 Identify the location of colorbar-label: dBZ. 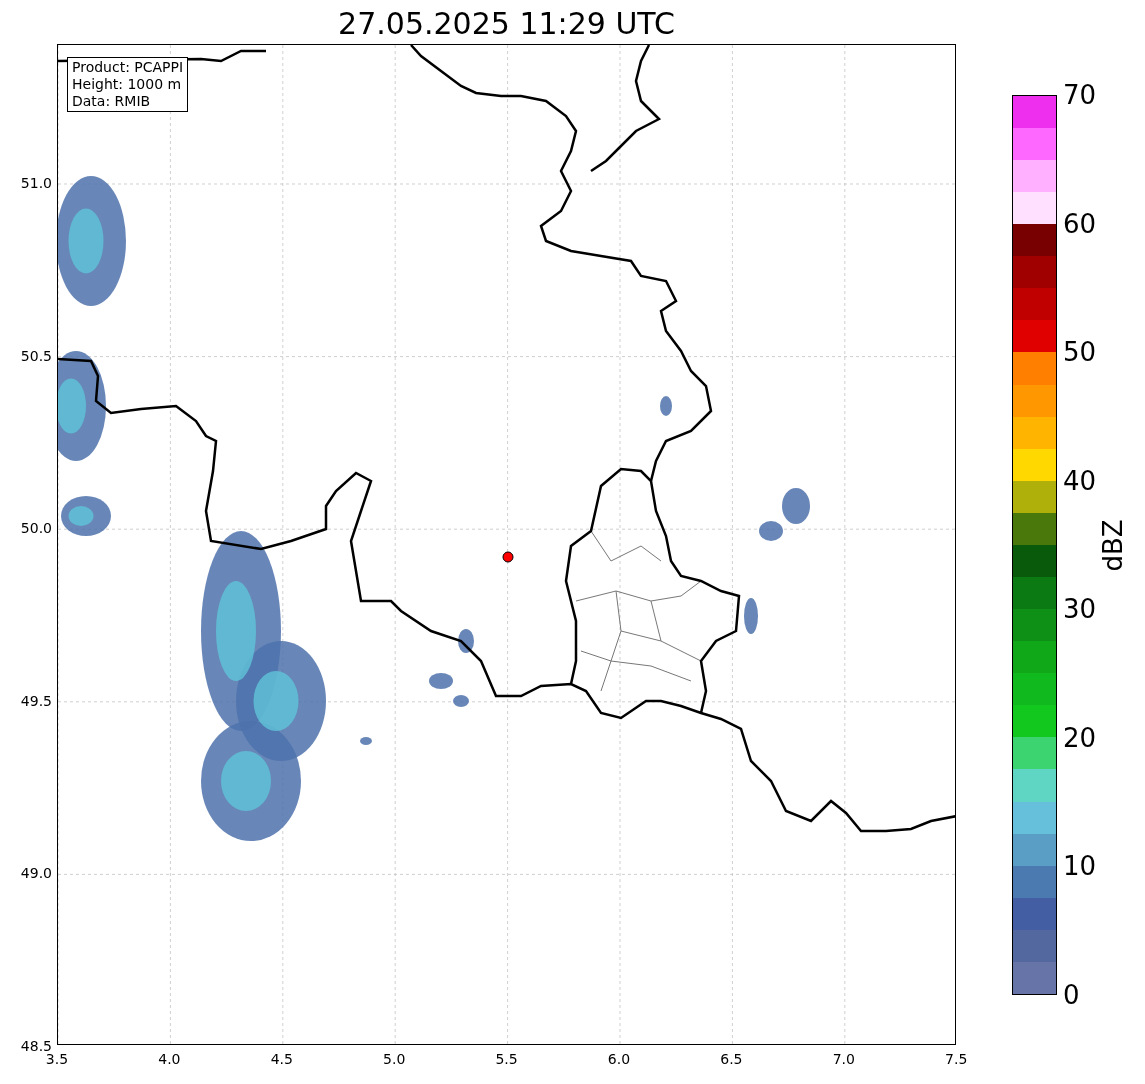
(1112, 545).